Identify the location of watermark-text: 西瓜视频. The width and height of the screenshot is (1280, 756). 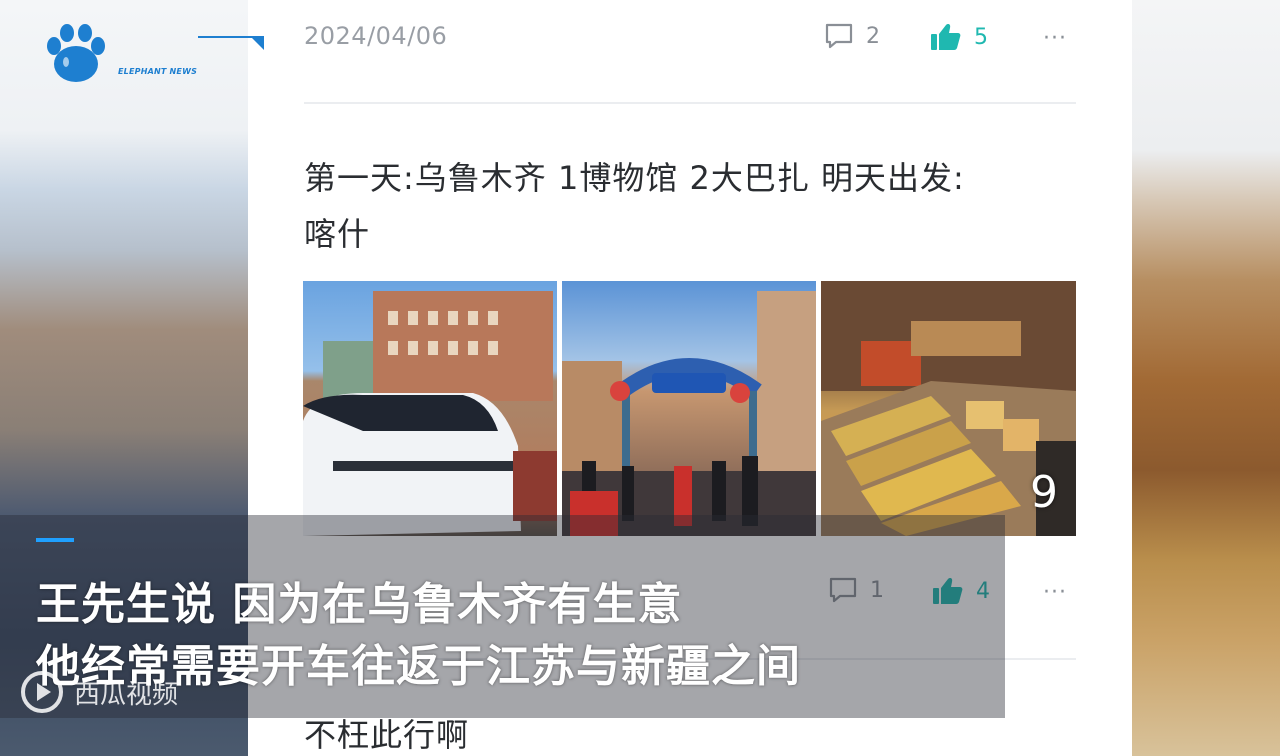
(126, 694).